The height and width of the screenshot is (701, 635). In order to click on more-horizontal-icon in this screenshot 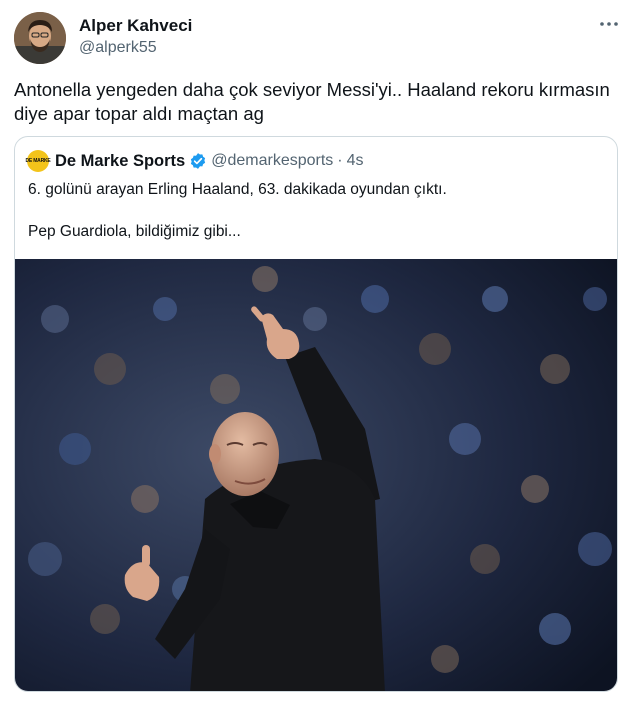, I will do `click(609, 24)`.